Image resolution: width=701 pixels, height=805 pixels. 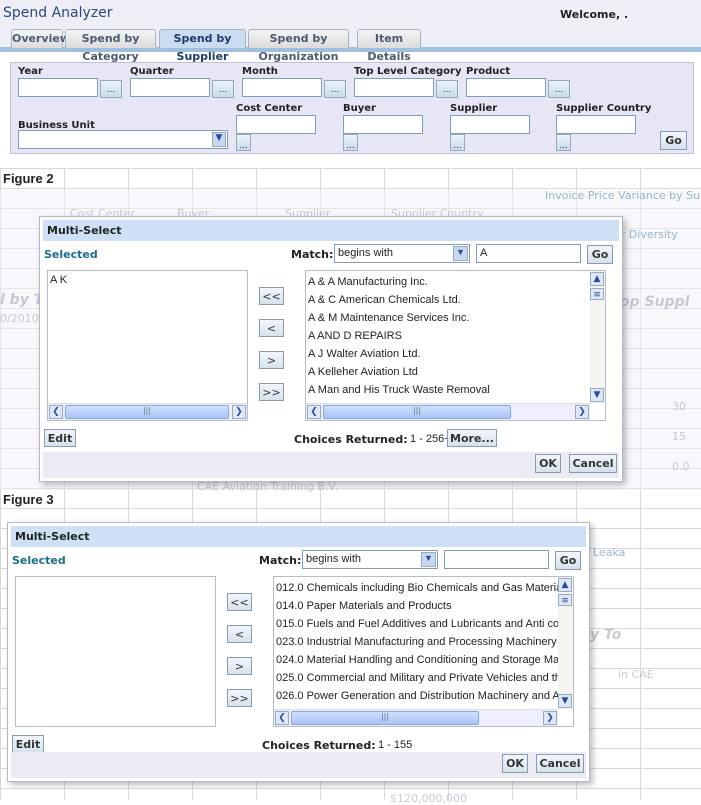 I want to click on business-unit-select: ▼, so click(x=123, y=139).